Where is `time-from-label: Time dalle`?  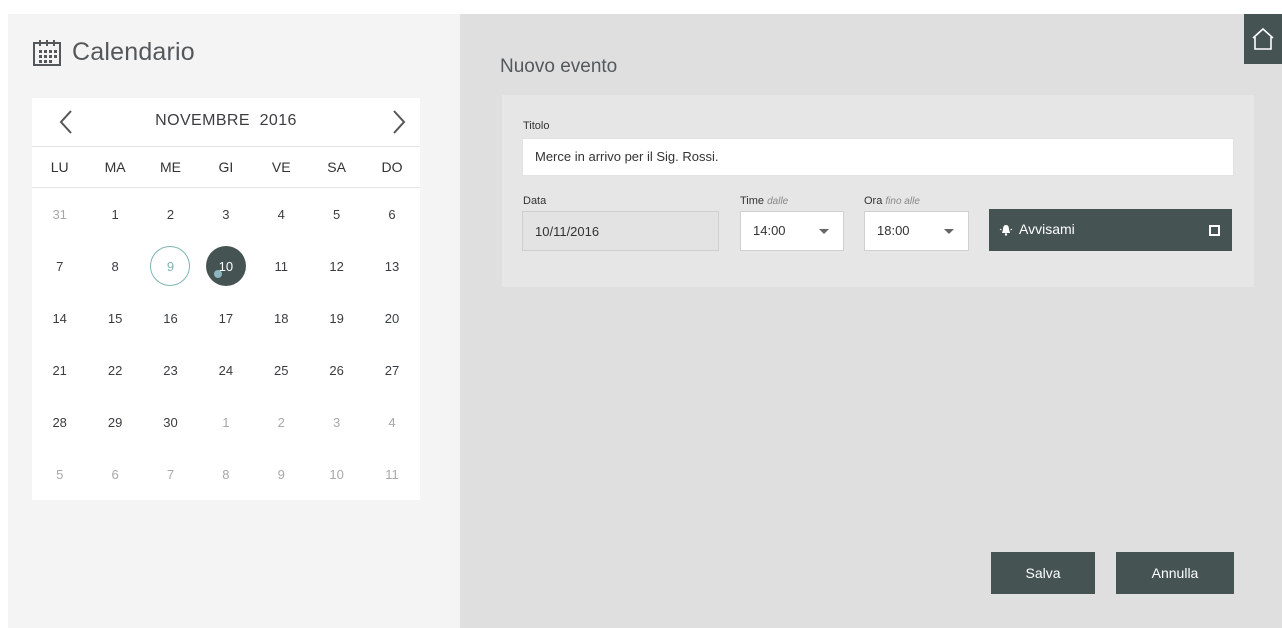
time-from-label: Time dalle is located at coordinates (764, 201).